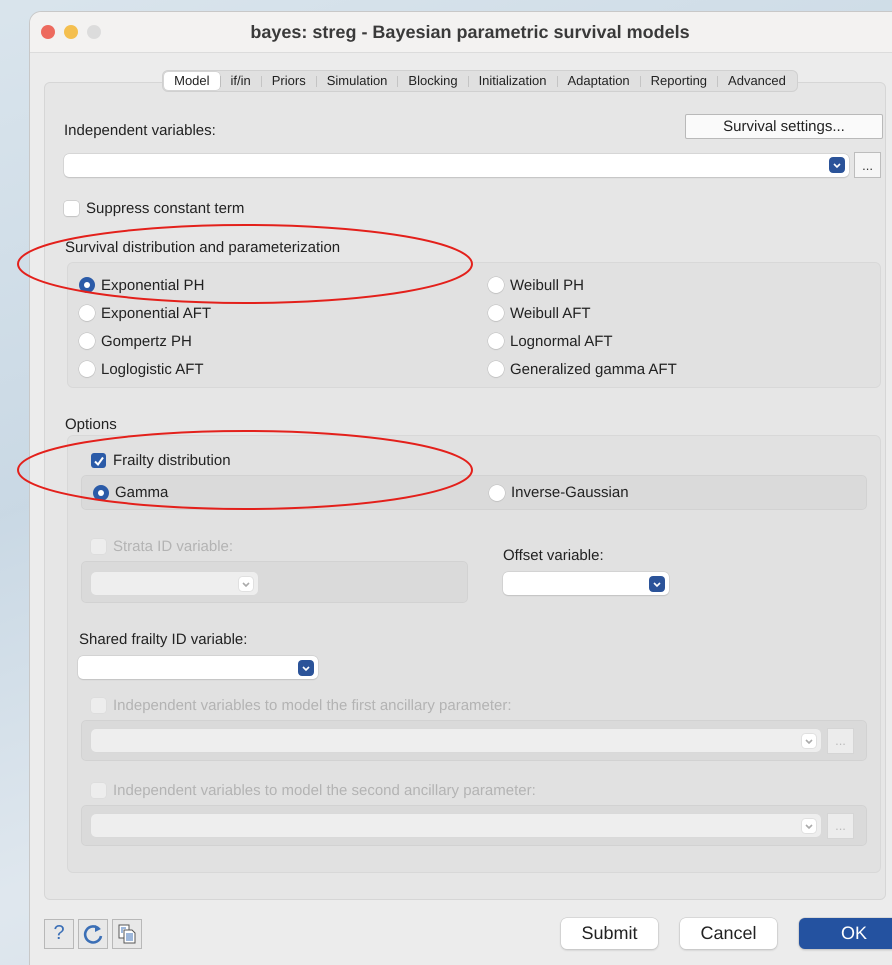  I want to click on radio-label: Loglogistic AFT, so click(152, 369).